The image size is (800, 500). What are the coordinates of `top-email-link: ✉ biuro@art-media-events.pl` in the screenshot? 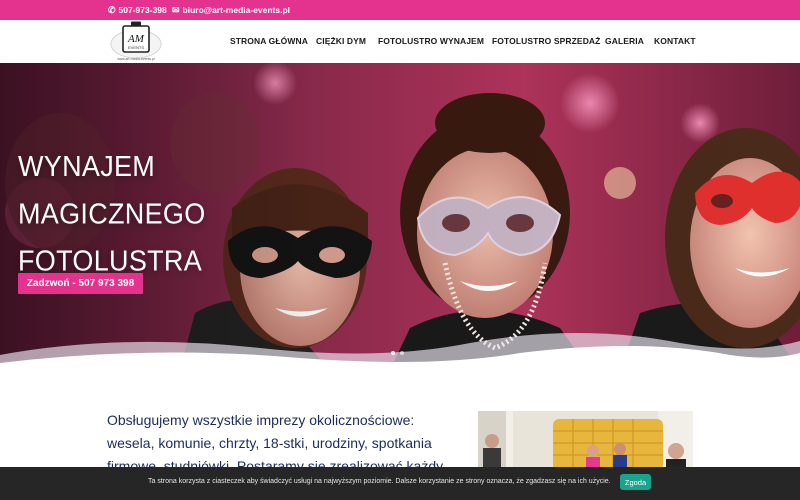 It's located at (231, 10).